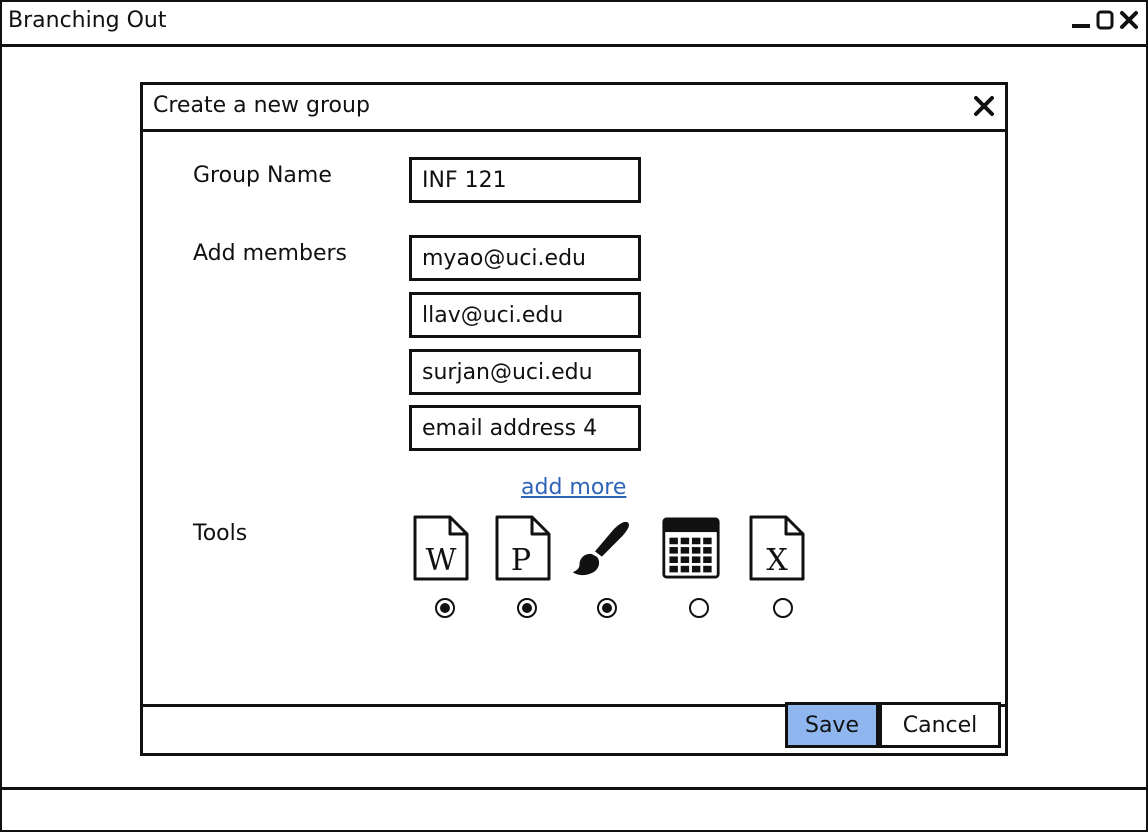 This screenshot has height=832, width=1148. Describe the element at coordinates (574, 808) in the screenshot. I see `status-bar` at that location.